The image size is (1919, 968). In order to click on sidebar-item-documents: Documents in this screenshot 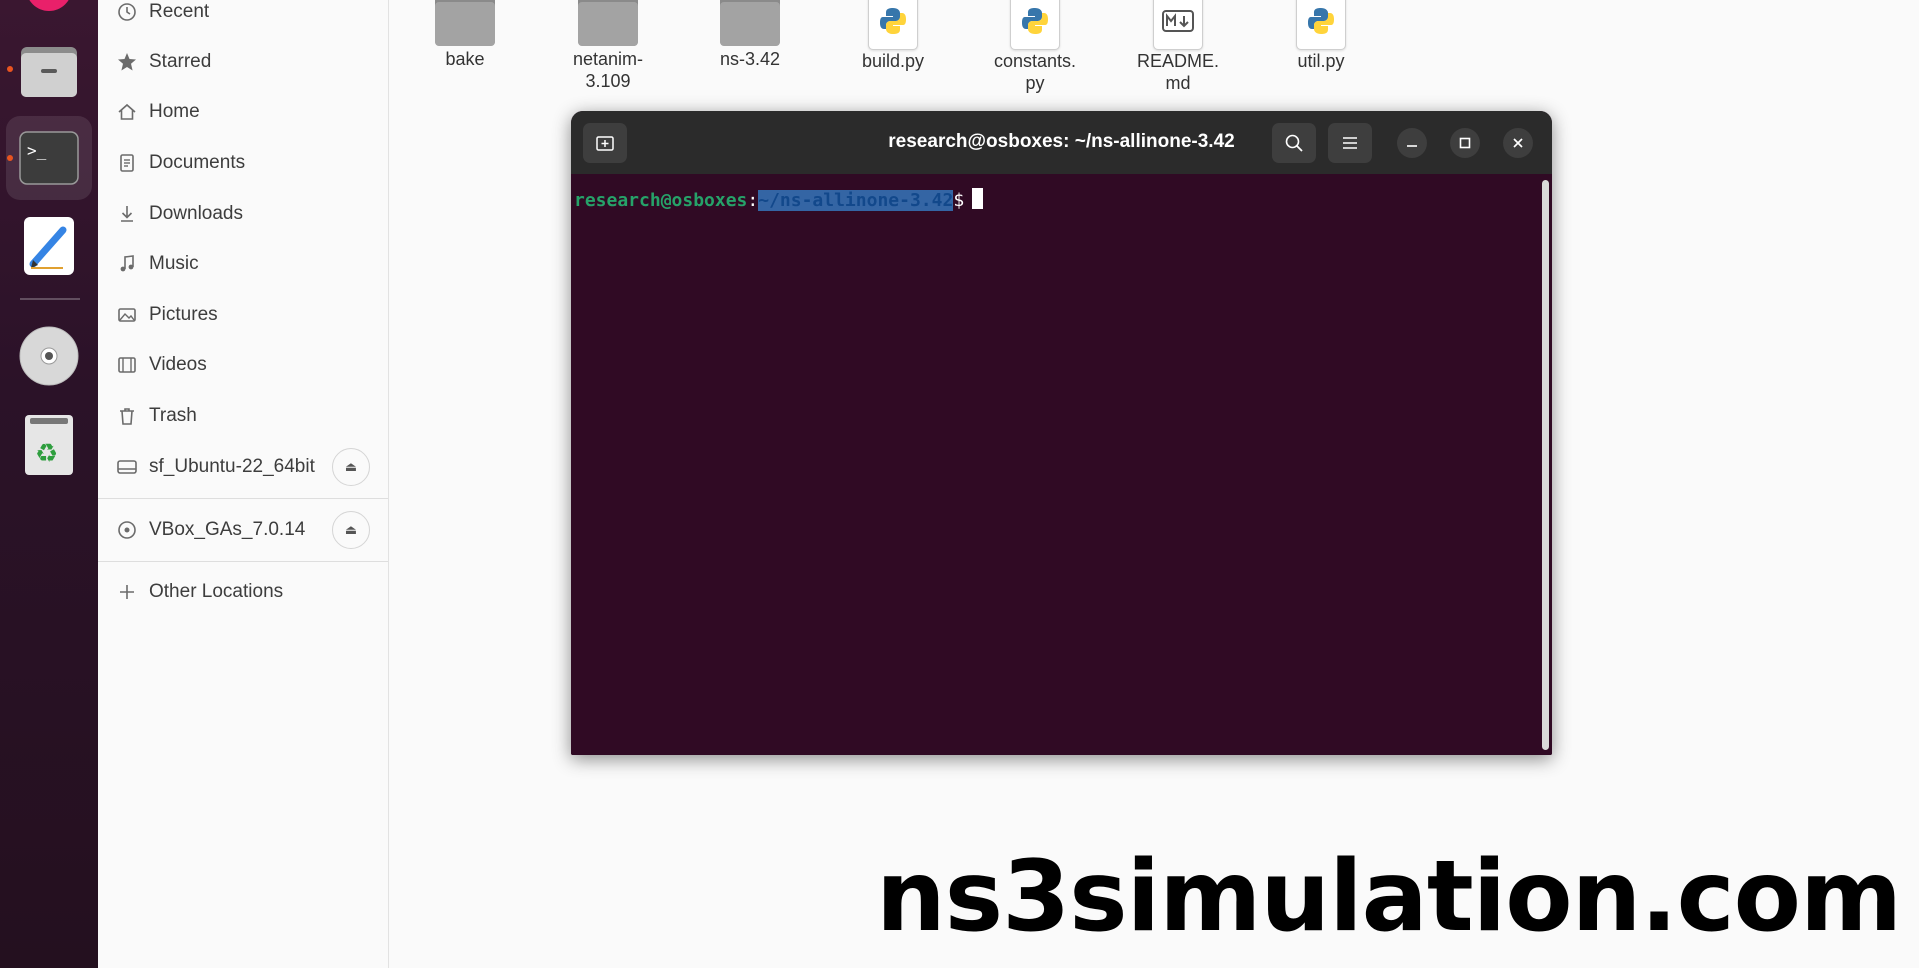, I will do `click(243, 163)`.